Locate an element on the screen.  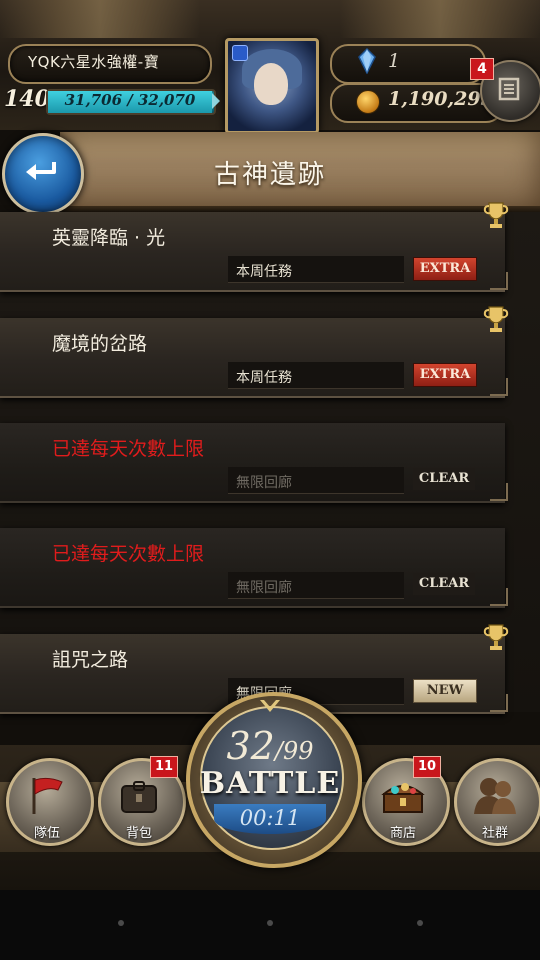
menu-book-icon is located at coordinates (509, 89).